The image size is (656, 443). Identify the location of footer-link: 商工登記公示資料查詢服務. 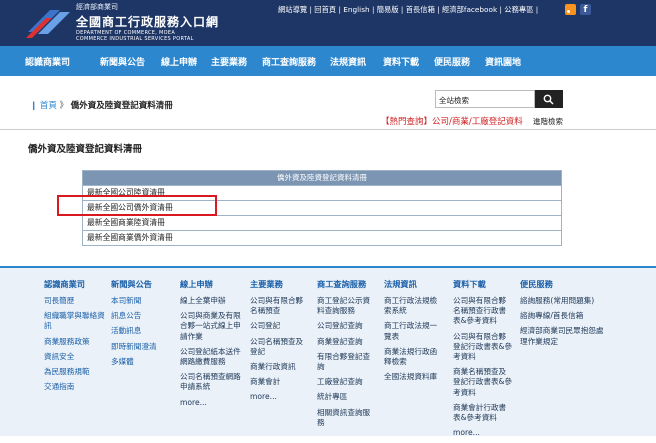
(347, 306).